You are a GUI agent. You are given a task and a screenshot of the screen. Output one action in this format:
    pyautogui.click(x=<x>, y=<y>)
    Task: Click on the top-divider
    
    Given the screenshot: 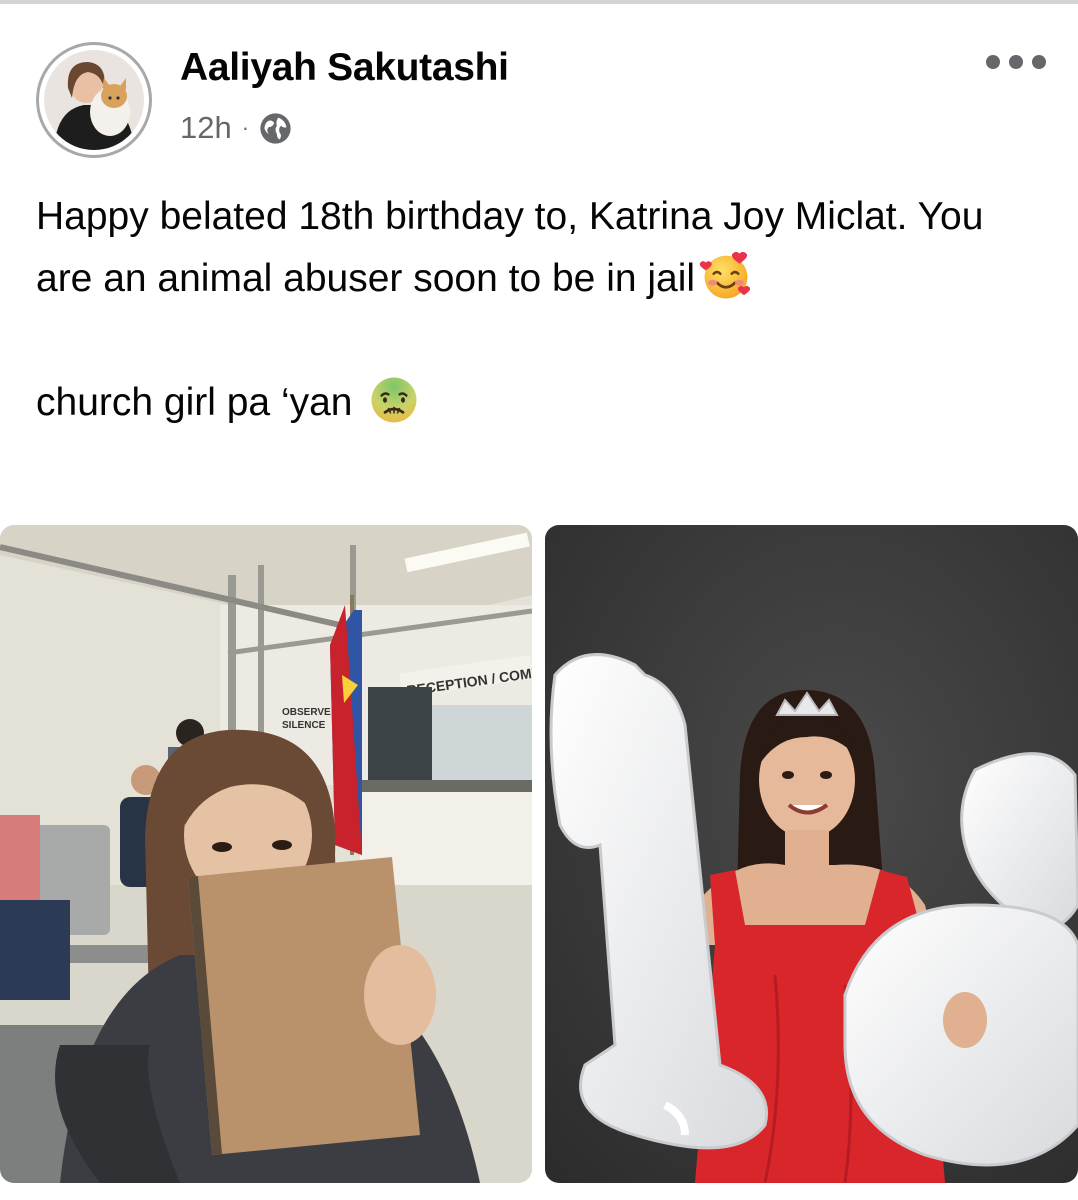 What is the action you would take?
    pyautogui.click(x=539, y=2)
    